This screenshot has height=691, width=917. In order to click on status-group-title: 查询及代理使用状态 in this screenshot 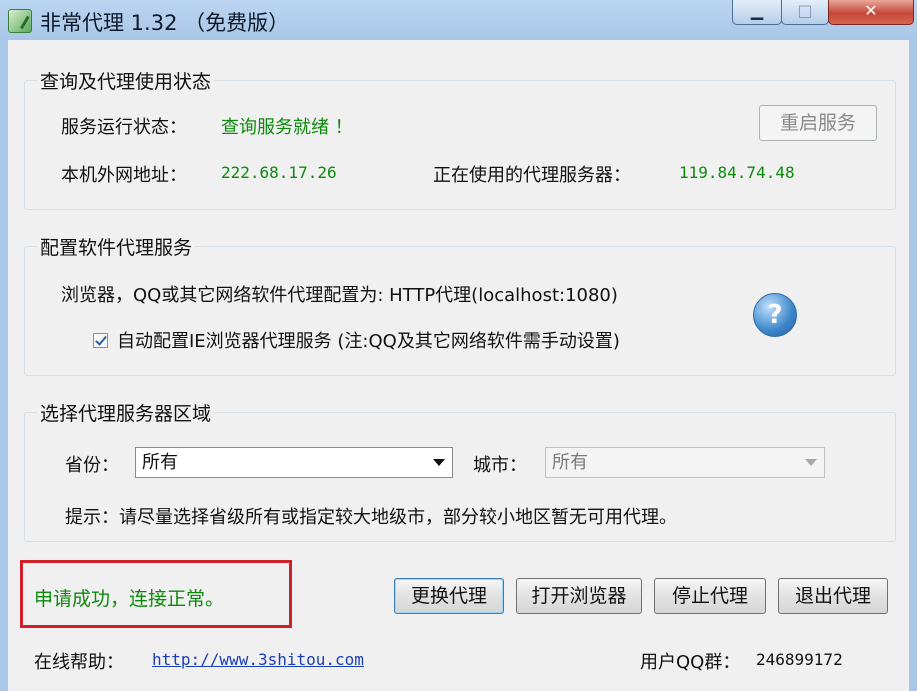, I will do `click(126, 80)`.